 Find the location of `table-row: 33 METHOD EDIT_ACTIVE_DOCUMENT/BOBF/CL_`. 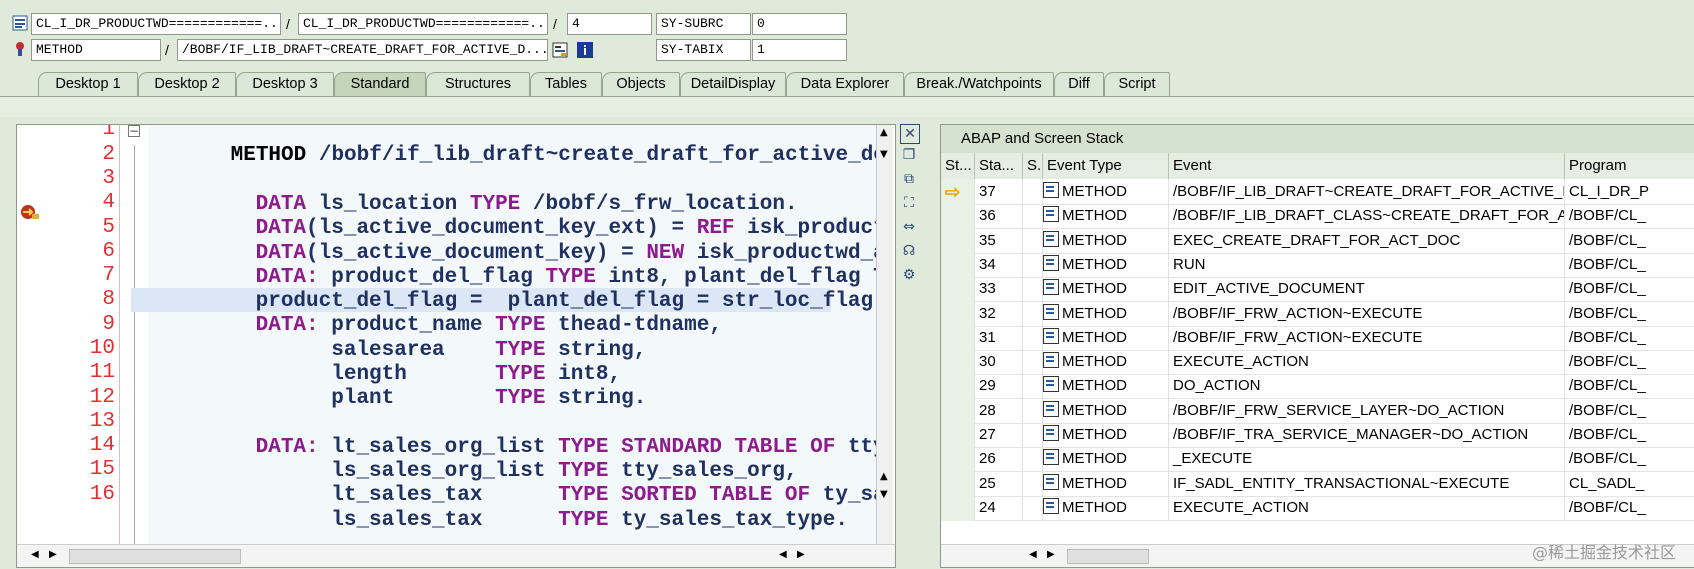

table-row: 33 METHOD EDIT_ACTIVE_DOCUMENT/BOBF/CL_ is located at coordinates (1317, 289).